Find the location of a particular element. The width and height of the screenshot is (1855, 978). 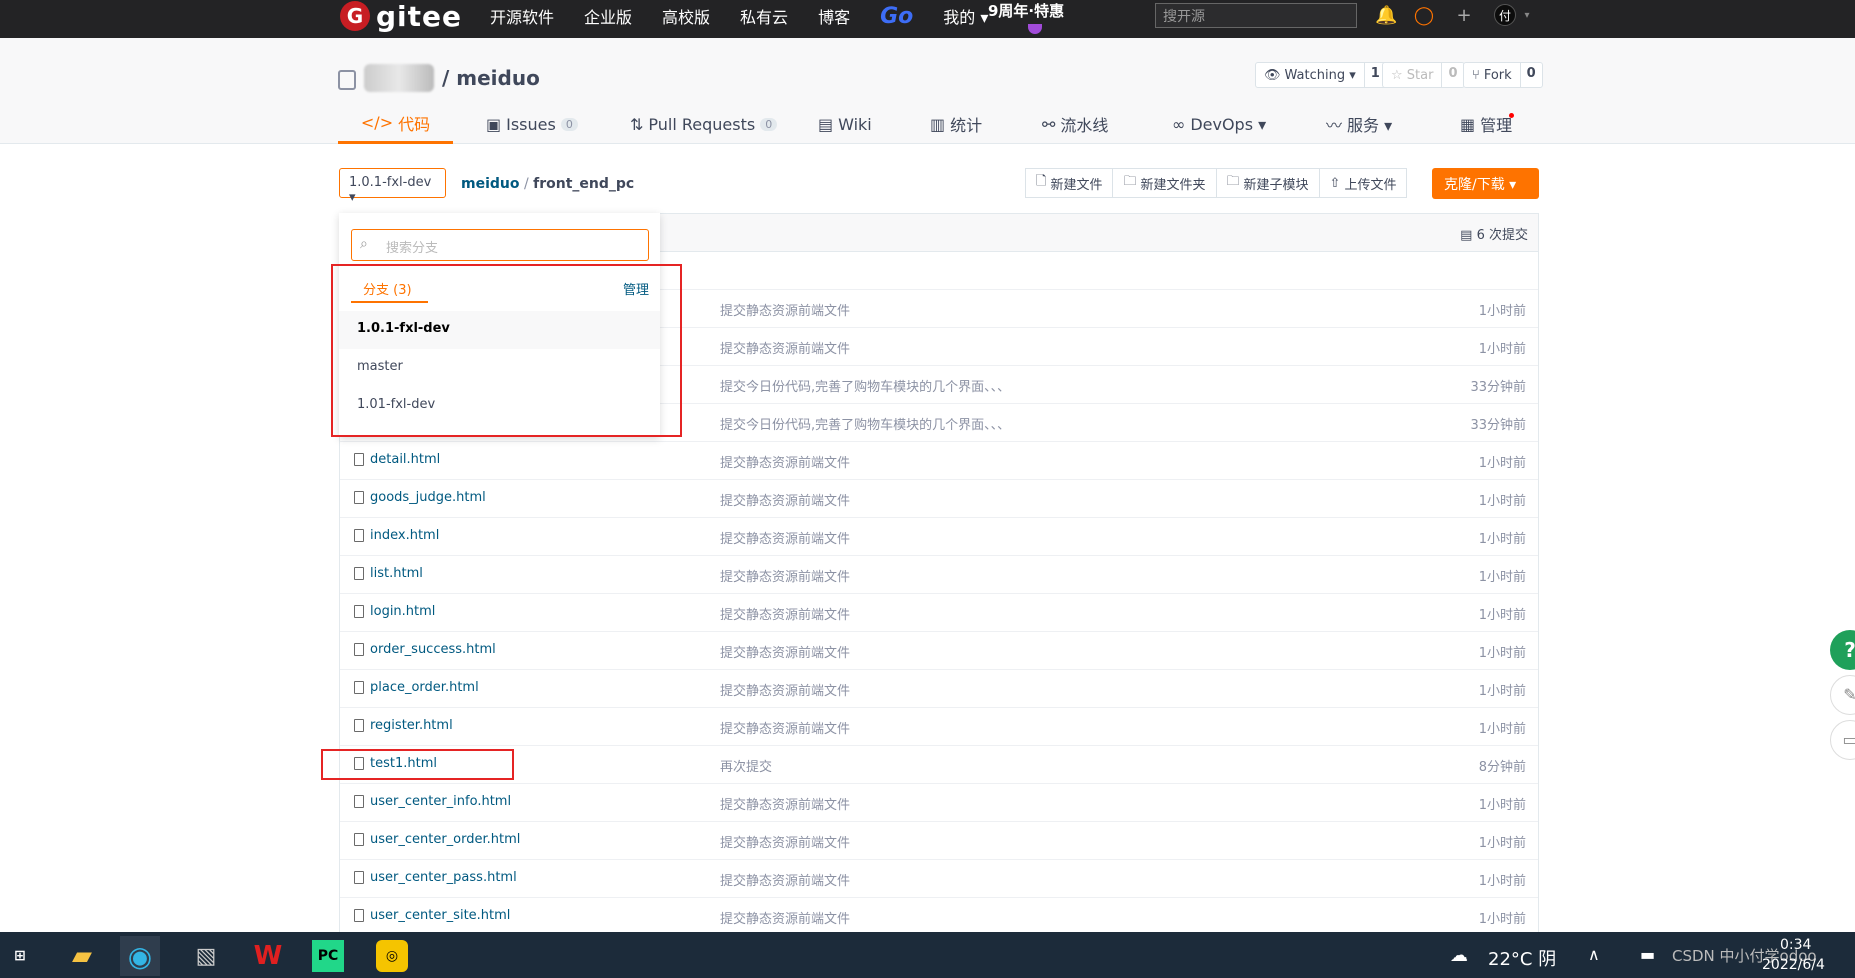

gitee-logo: G gitee is located at coordinates (401, 16).